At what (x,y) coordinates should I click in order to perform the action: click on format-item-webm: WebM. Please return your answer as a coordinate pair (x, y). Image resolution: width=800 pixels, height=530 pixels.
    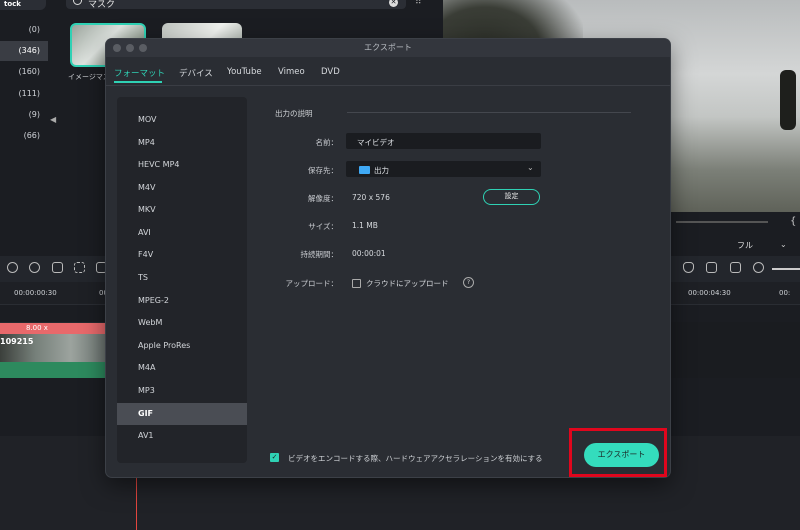
    Looking at the image, I should click on (182, 323).